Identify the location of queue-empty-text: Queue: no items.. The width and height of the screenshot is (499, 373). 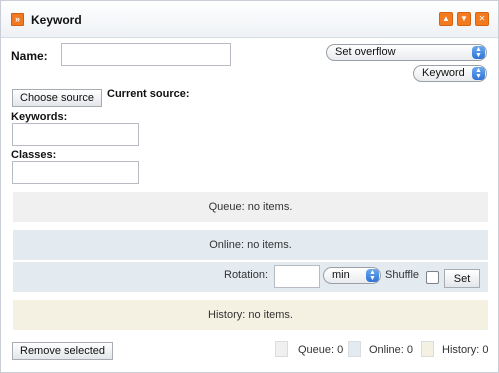
(250, 207).